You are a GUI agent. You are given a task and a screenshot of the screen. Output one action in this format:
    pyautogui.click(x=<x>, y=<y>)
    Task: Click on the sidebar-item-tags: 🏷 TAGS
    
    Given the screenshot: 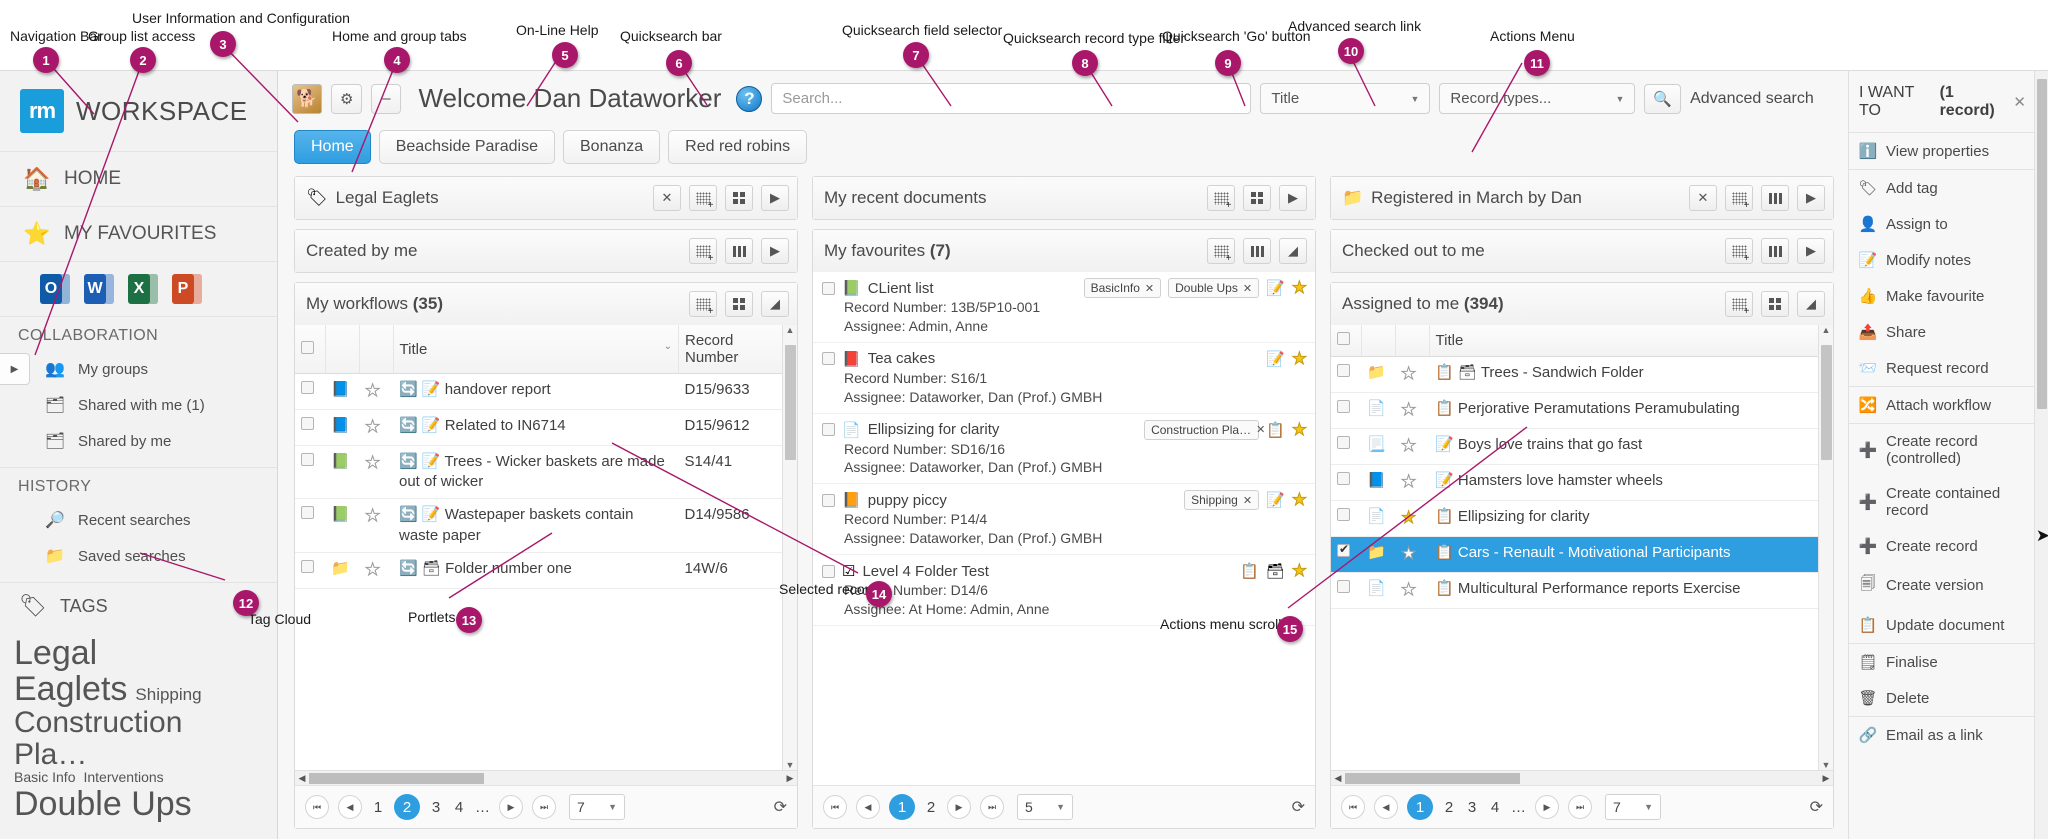 What is the action you would take?
    pyautogui.click(x=138, y=604)
    